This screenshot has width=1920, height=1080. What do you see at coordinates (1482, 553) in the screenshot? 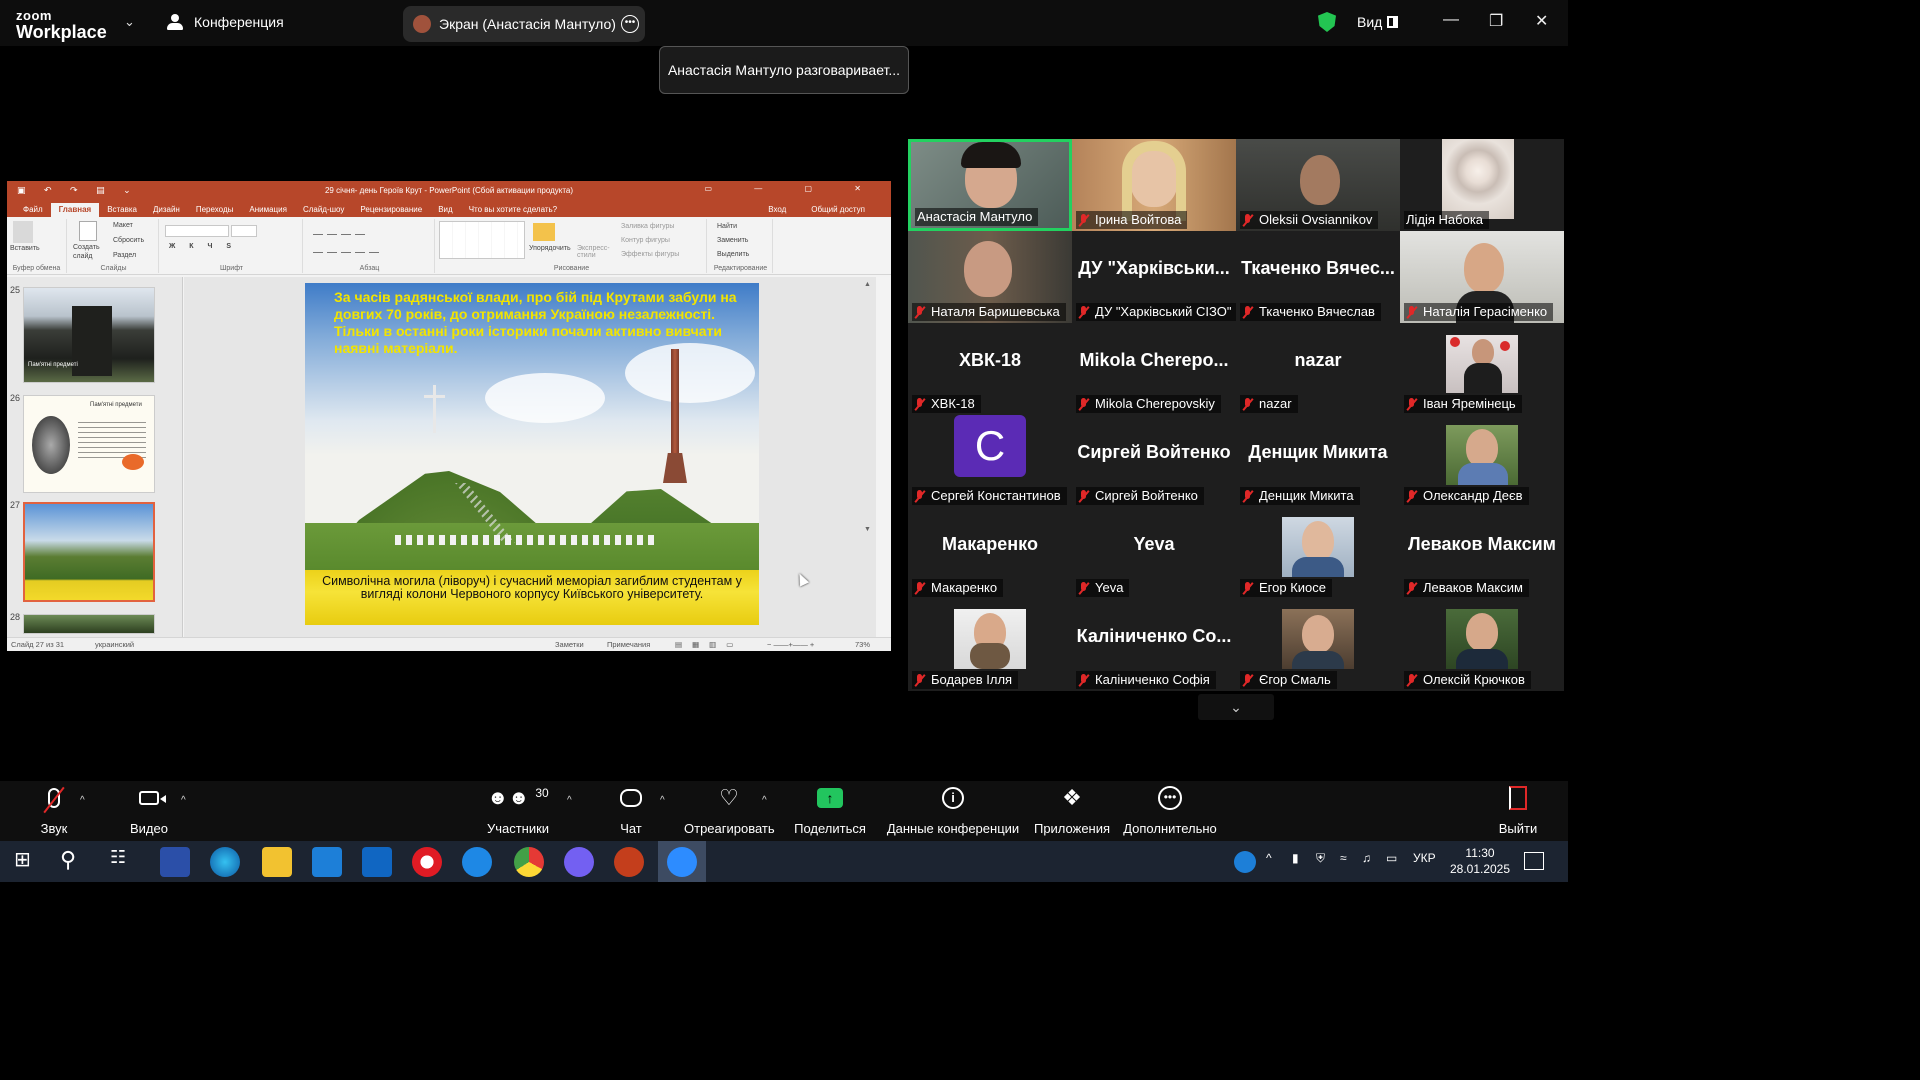
I see `participant-tile: Левакoв Максим Левакoв Максим` at bounding box center [1482, 553].